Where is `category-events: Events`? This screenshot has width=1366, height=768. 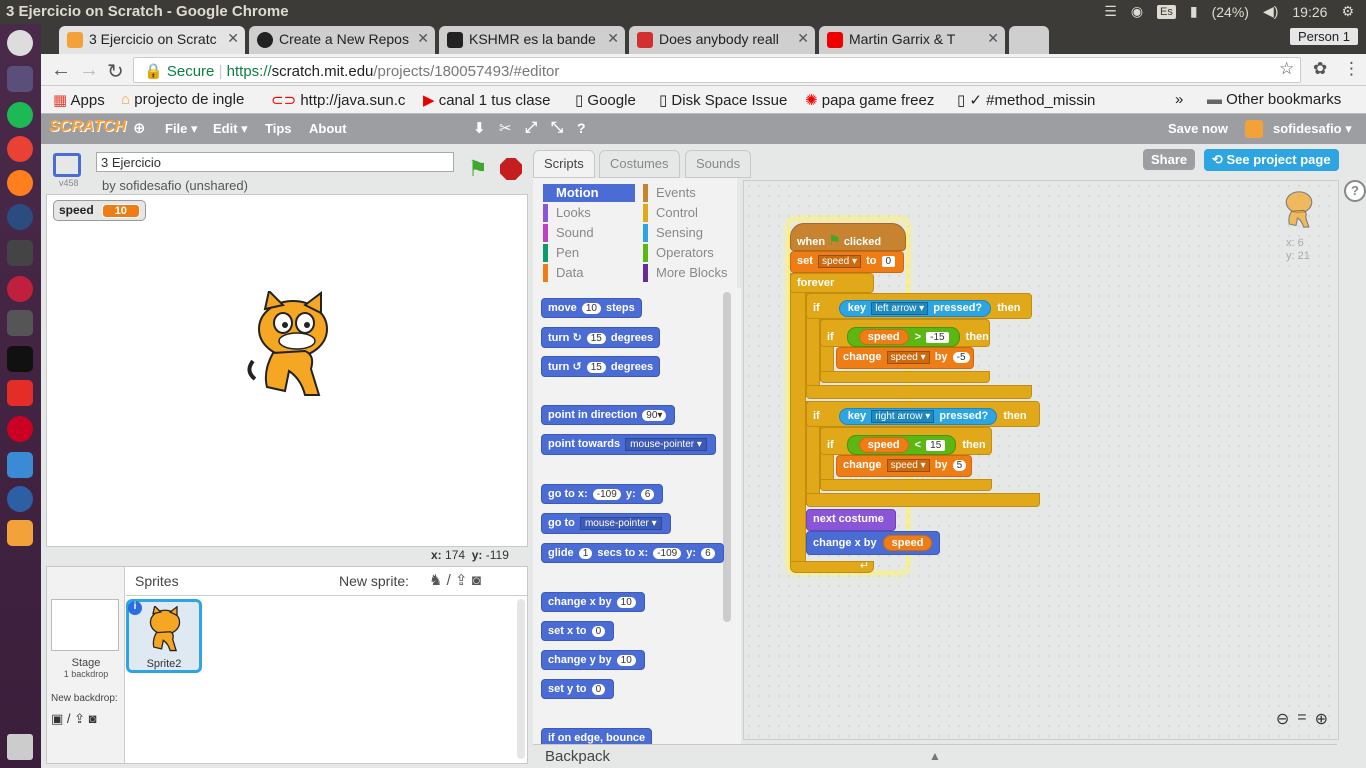
category-events: Events is located at coordinates (689, 193).